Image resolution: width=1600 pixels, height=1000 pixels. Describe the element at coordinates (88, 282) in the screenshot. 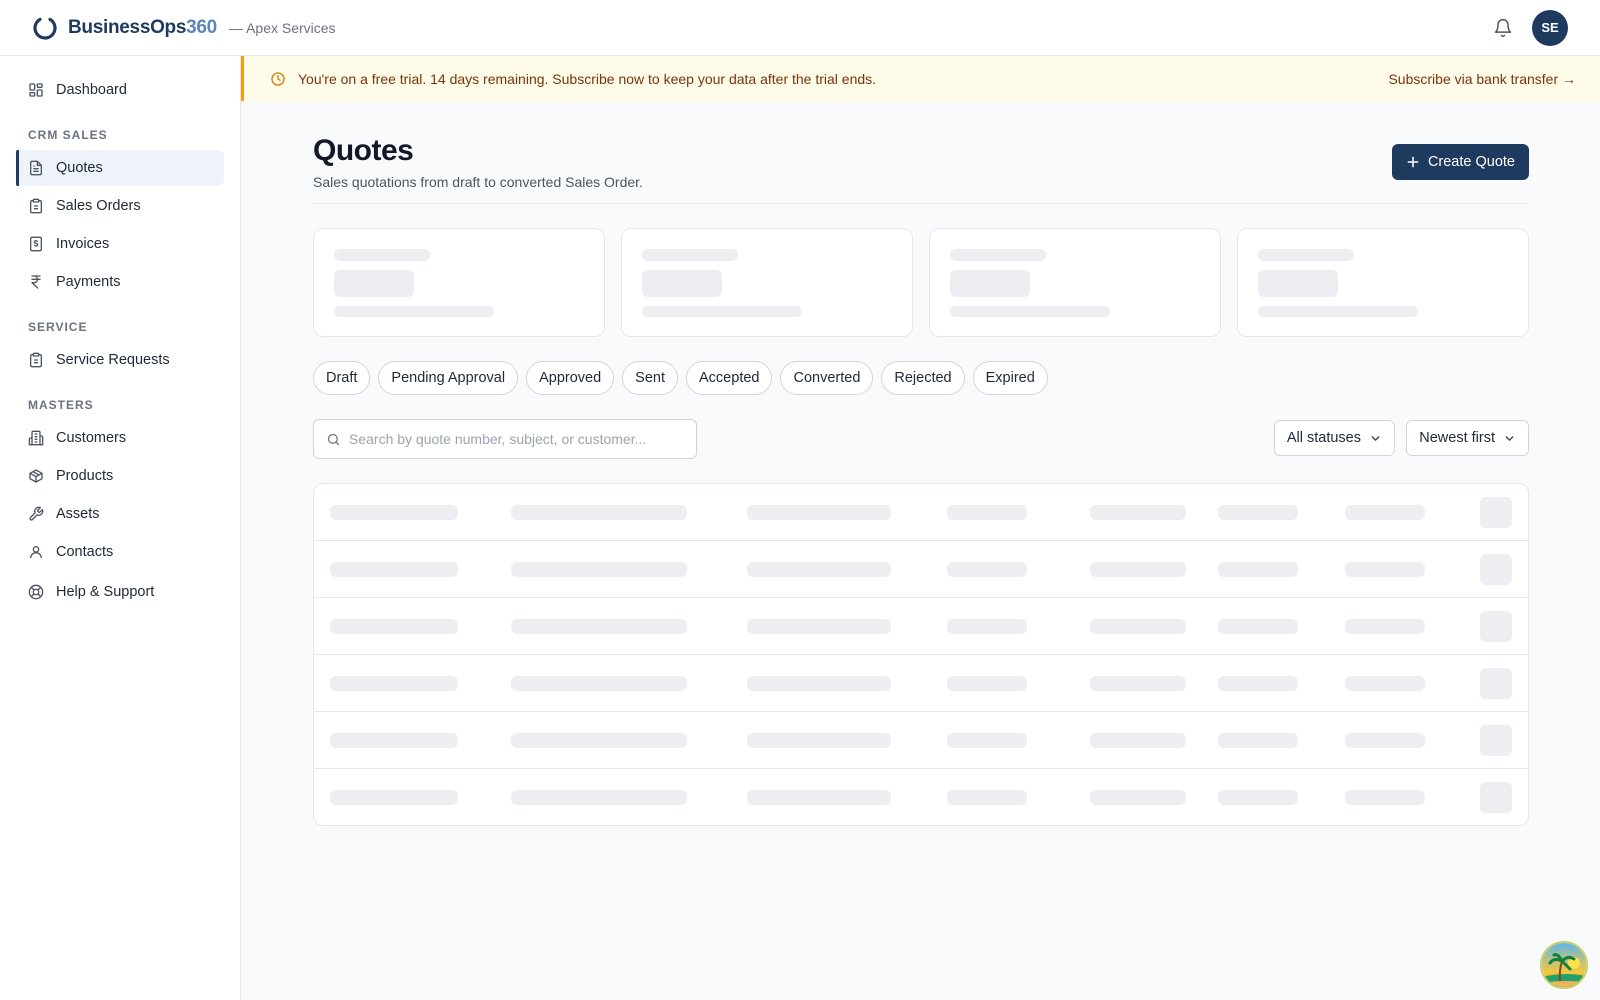

I see `sidebar-item-label: Payments` at that location.